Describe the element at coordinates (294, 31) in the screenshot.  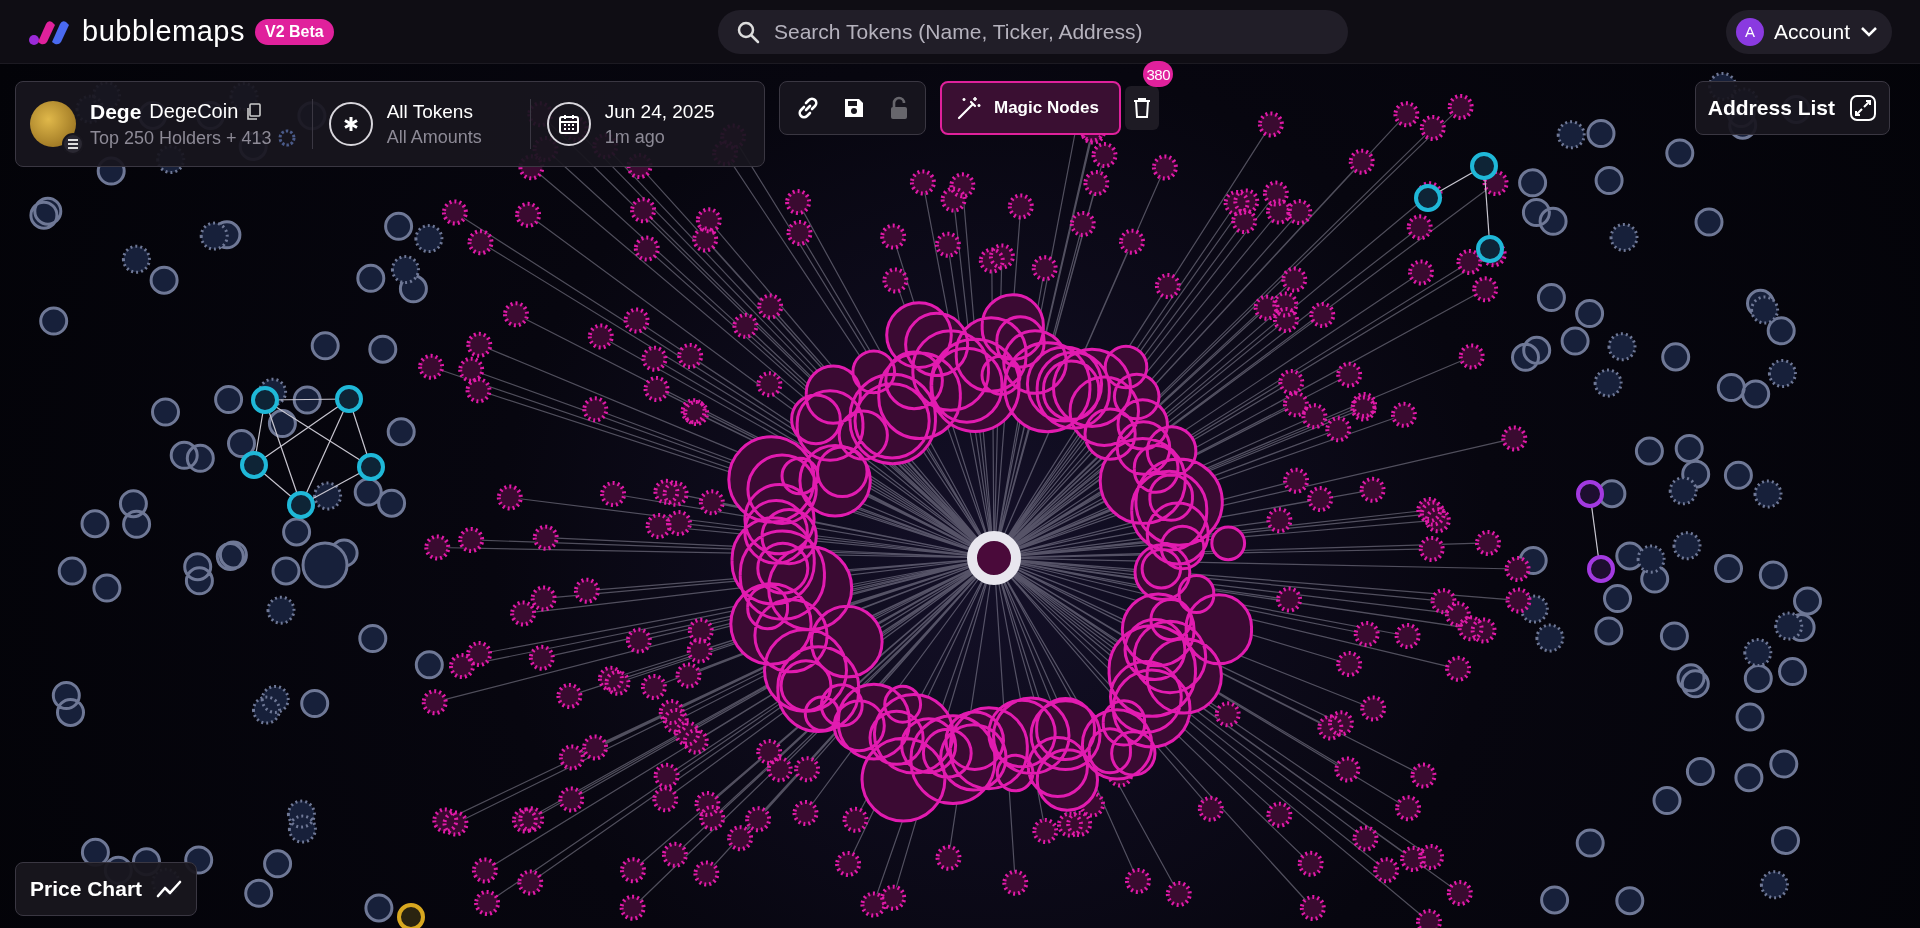
I see `version-badge: V2 Beta` at that location.